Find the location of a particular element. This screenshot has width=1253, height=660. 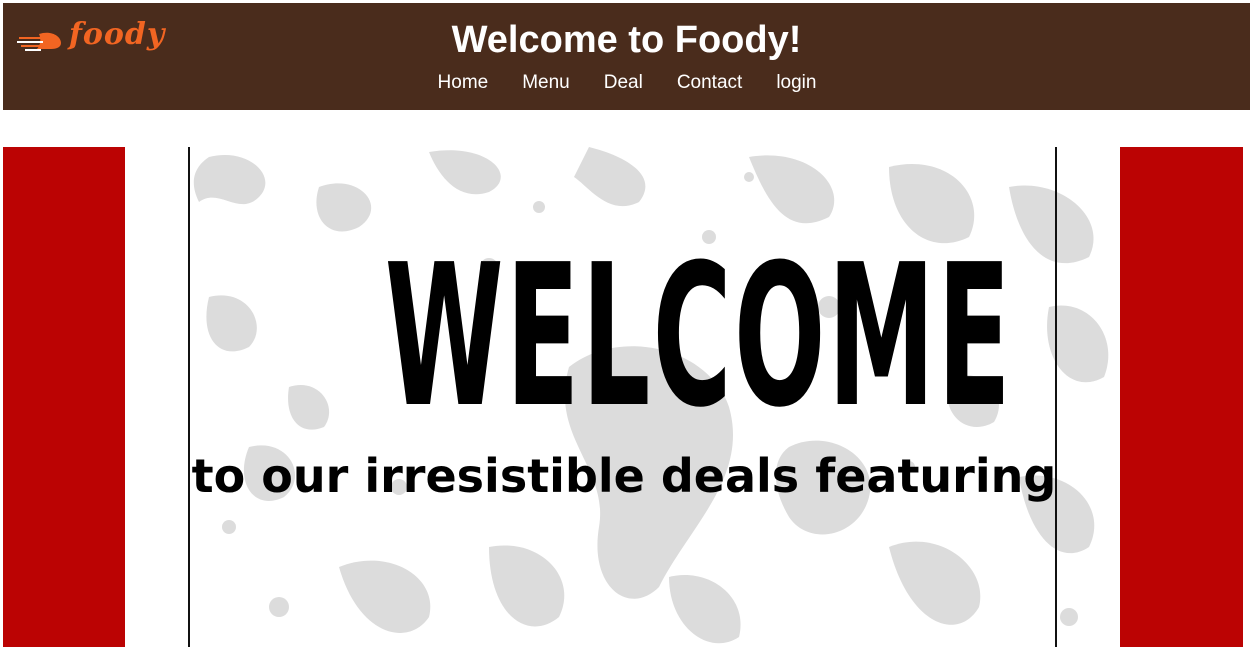

frame-line-left is located at coordinates (189, 397).